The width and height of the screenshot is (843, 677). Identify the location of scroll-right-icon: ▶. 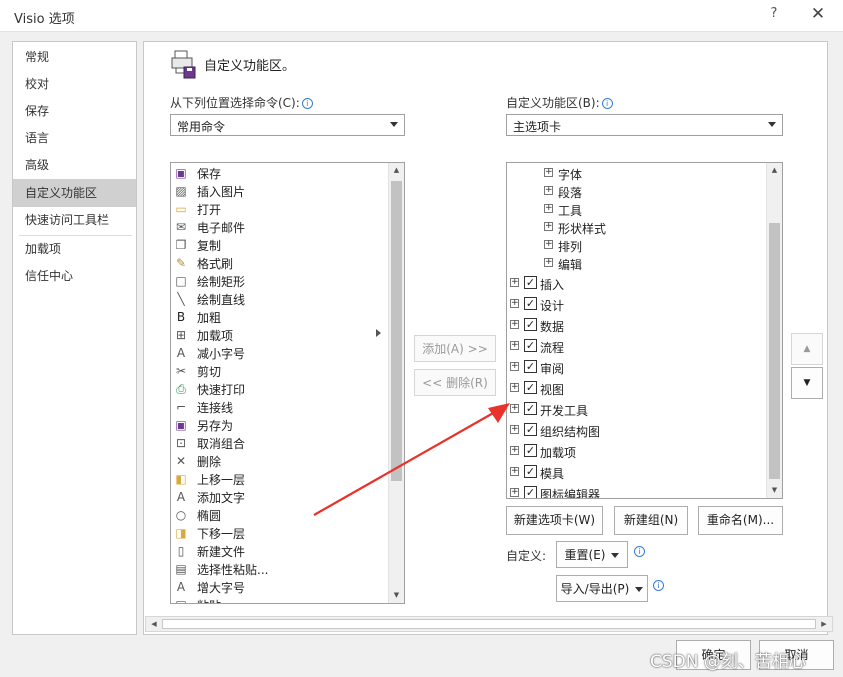
(824, 624).